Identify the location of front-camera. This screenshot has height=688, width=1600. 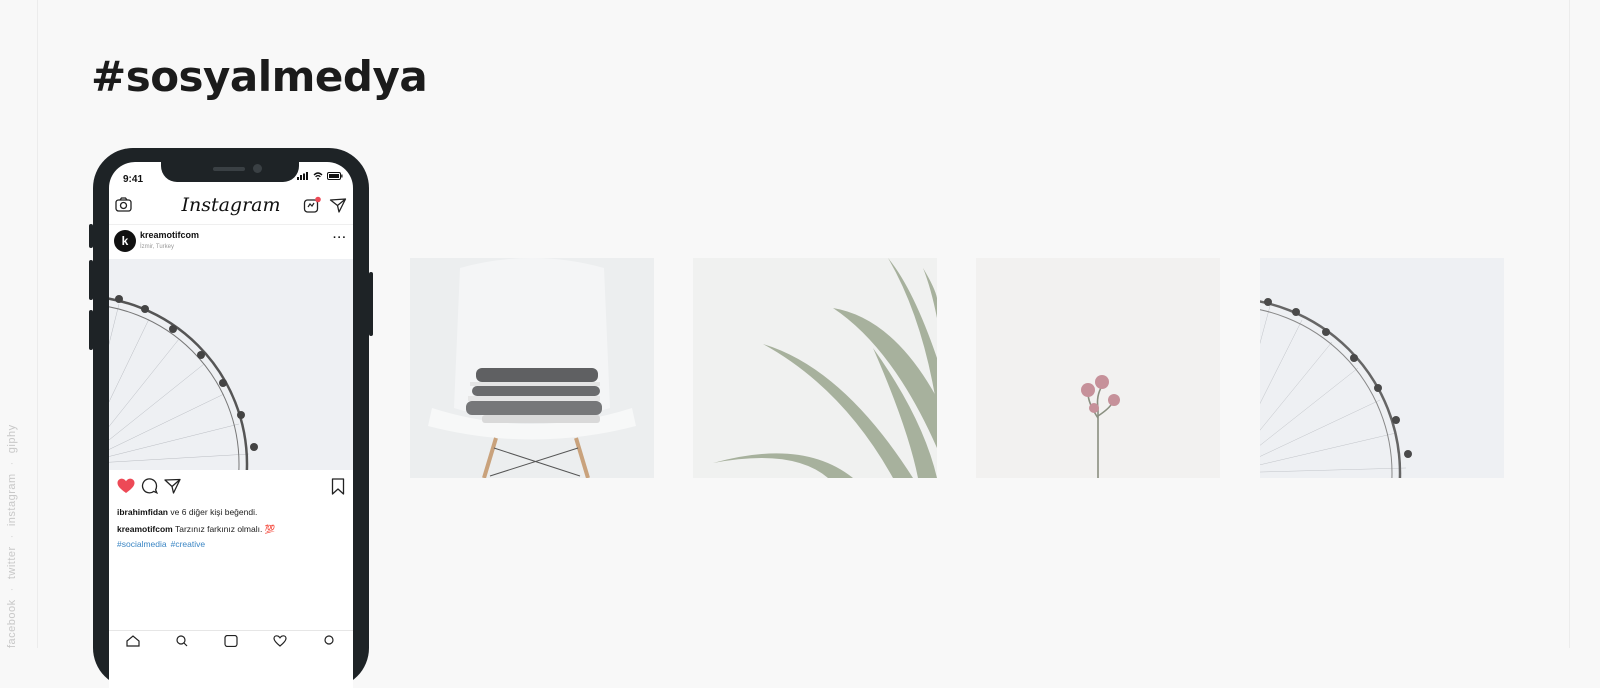
(257, 168).